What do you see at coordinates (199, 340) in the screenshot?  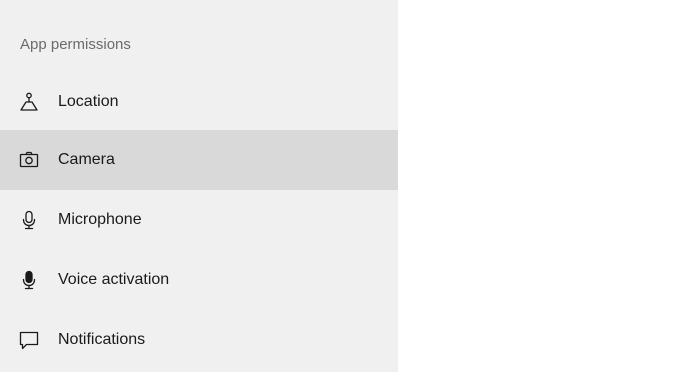 I see `sidebar-item-notifications: Notifications` at bounding box center [199, 340].